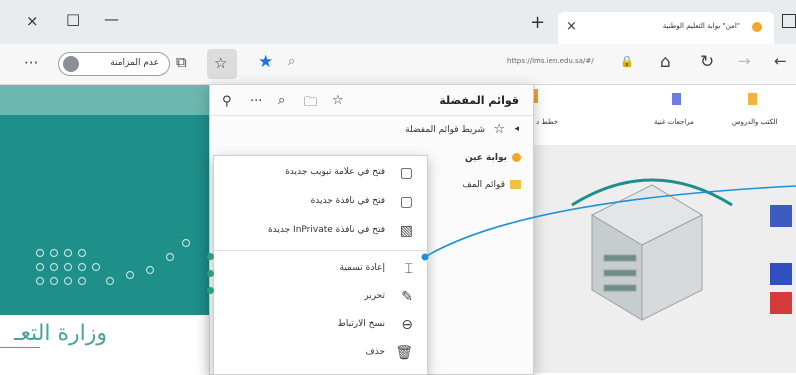  What do you see at coordinates (479, 100) in the screenshot?
I see `favorites-title: قوائم المفضلة` at bounding box center [479, 100].